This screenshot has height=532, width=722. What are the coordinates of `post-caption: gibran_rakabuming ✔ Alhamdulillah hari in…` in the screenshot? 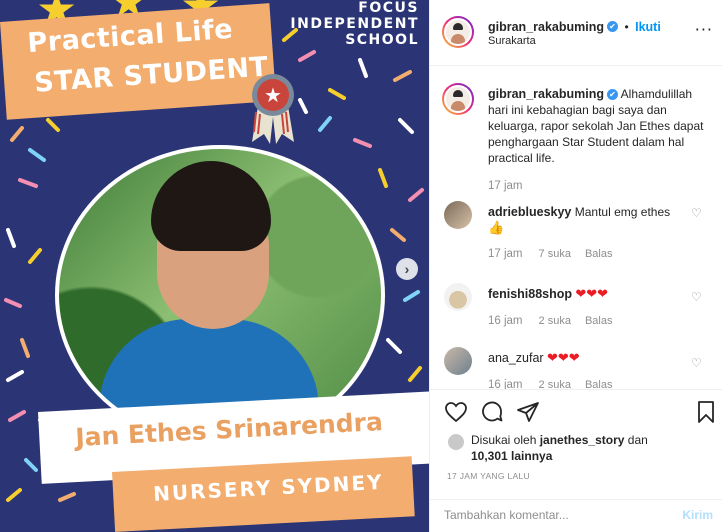 It's located at (599, 126).